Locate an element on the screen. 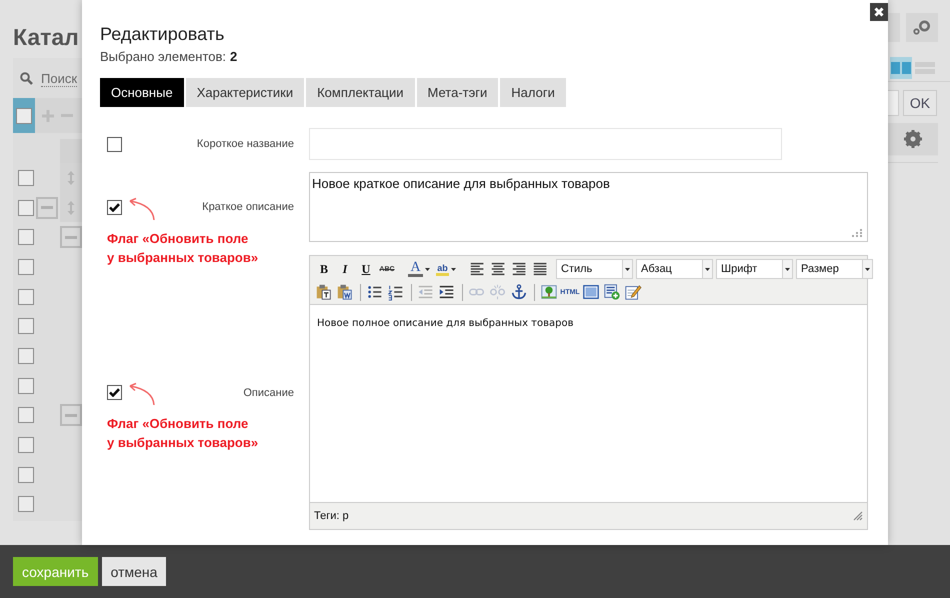 Image resolution: width=950 pixels, height=598 pixels. ok-button: OK is located at coordinates (920, 103).